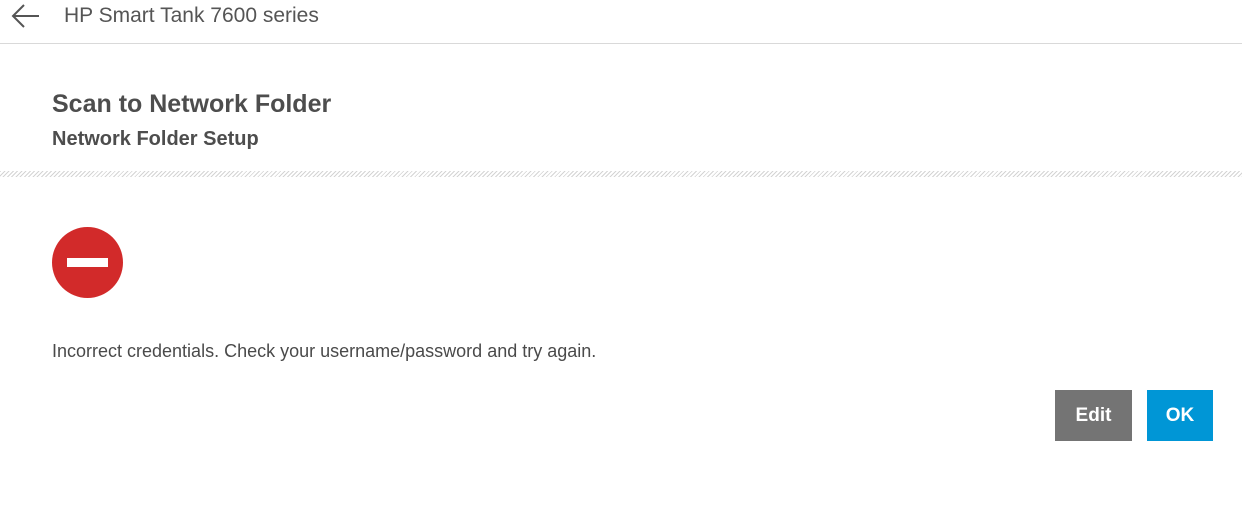 This screenshot has height=512, width=1242. Describe the element at coordinates (621, 22) in the screenshot. I see `top-bar: HP Smart Tank 7600 series` at that location.